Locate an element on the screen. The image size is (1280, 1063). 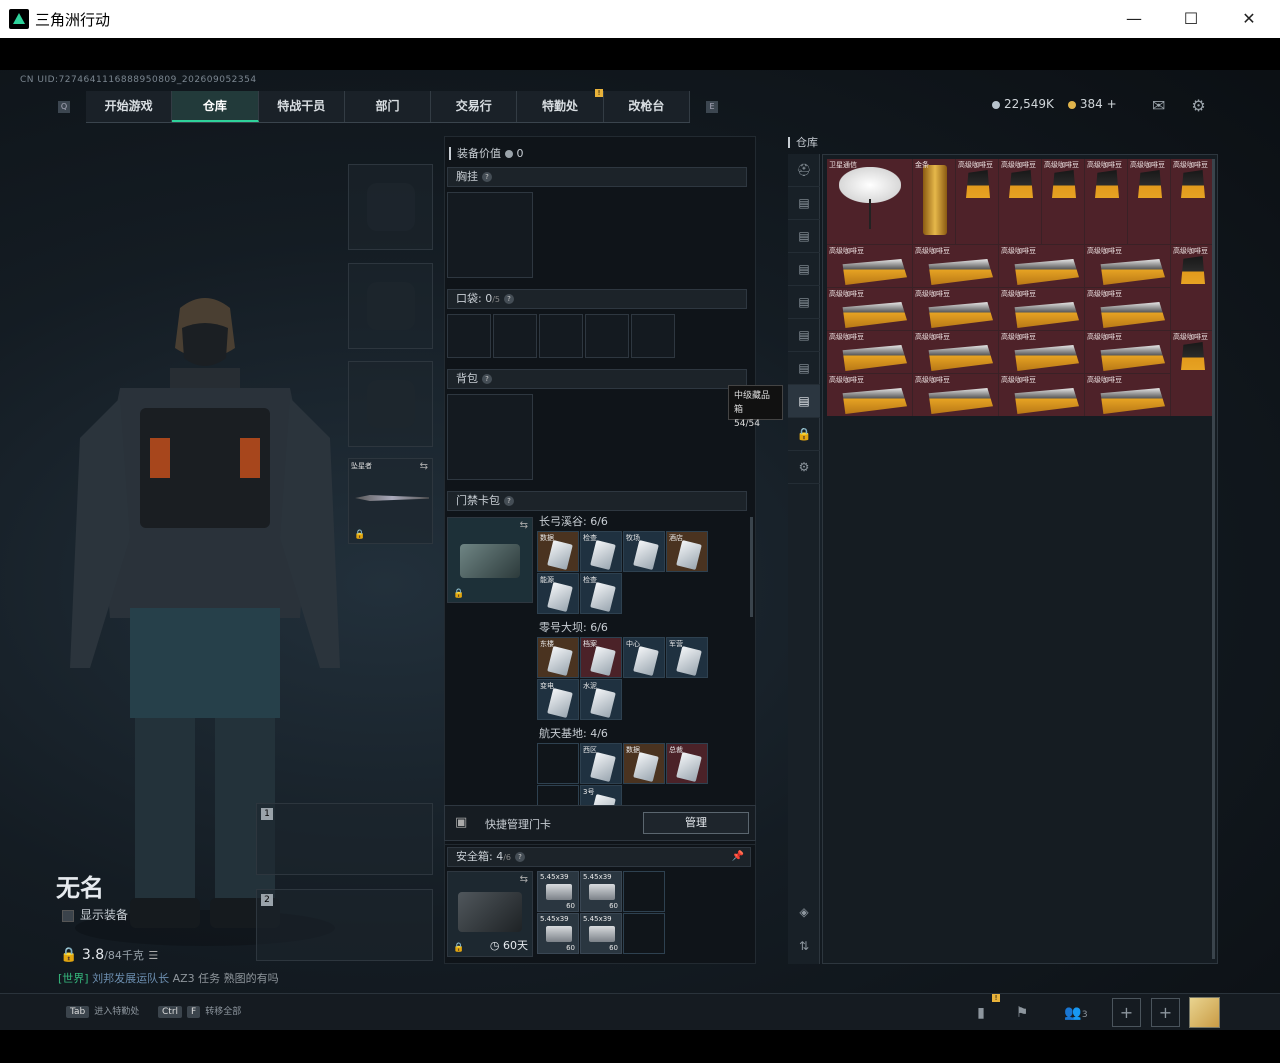
tab-4: 交易行 is located at coordinates (474, 106).